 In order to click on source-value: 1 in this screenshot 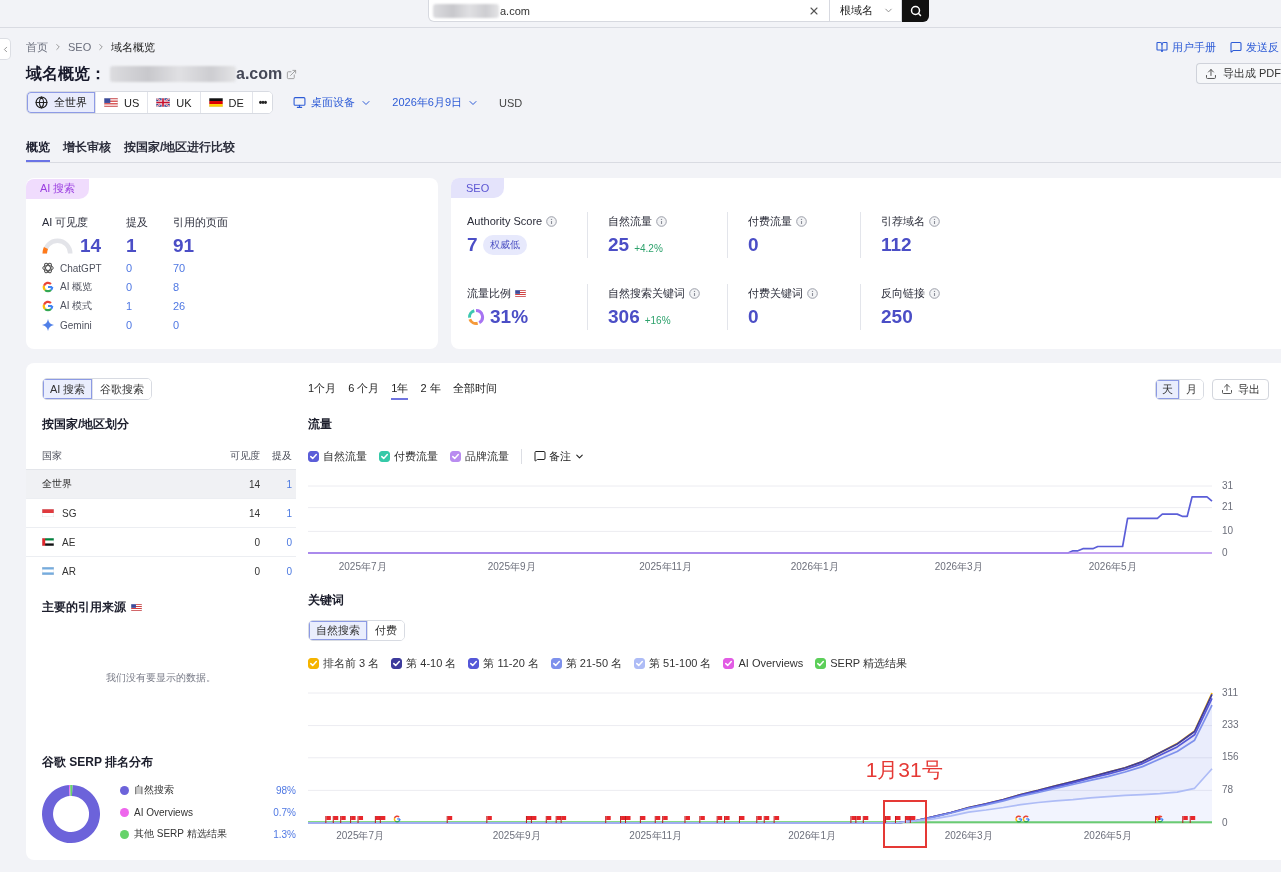, I will do `click(130, 306)`.